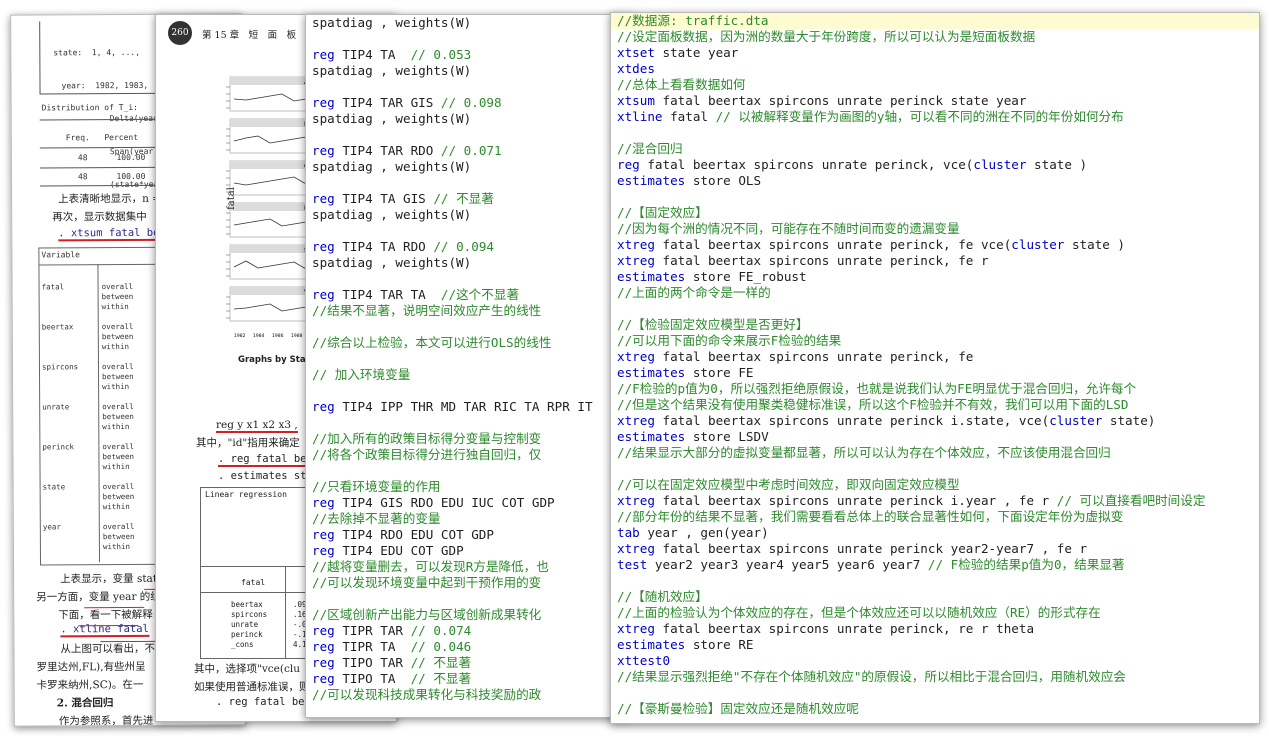 Image resolution: width=1269 pixels, height=736 pixels. What do you see at coordinates (468, 519) in the screenshot?
I see `code-line: //去除掉不显著的变量` at bounding box center [468, 519].